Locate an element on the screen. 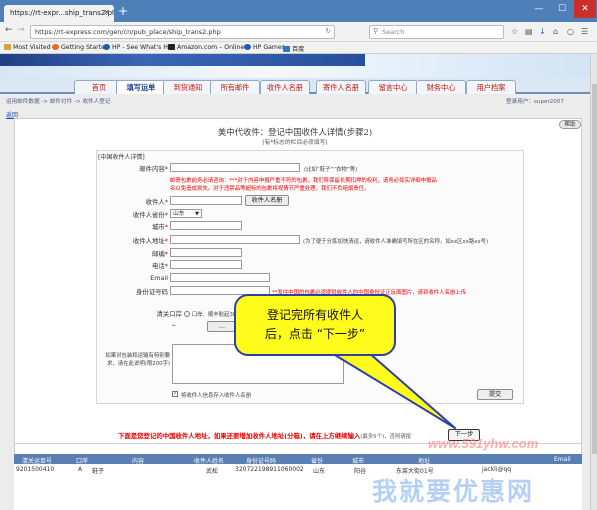 This screenshot has width=597, height=510. bottom-message-text: 下面是您登记的中国收件人地址，如果还要增加收件人地址(分箱)，请在上方继续输入 is located at coordinates (239, 436).